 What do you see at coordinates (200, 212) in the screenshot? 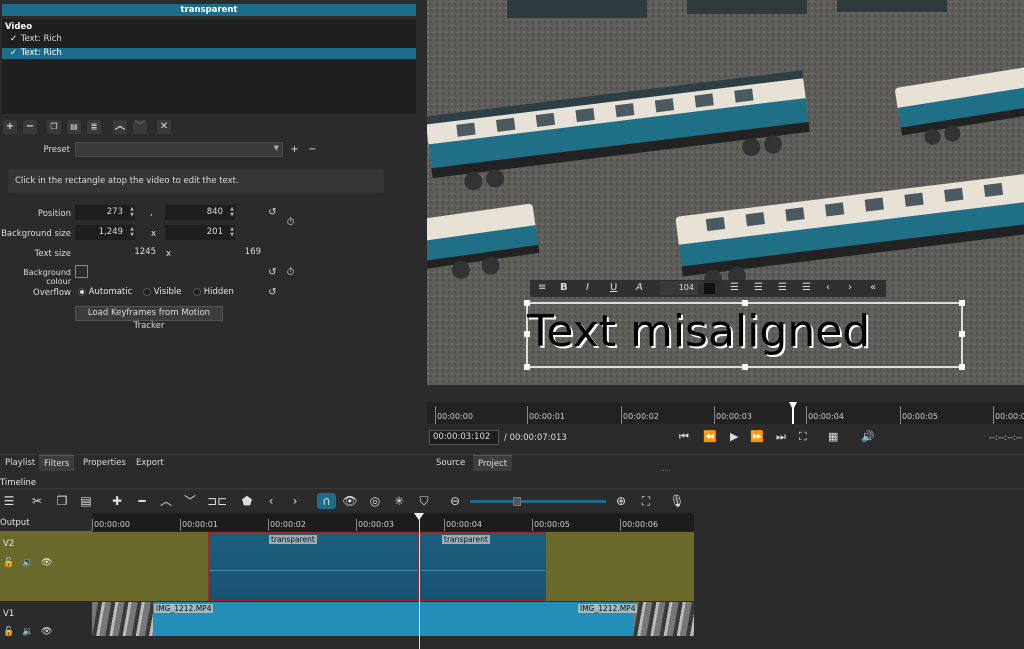
I see `position-y-input: 840 ▲ ▼` at bounding box center [200, 212].